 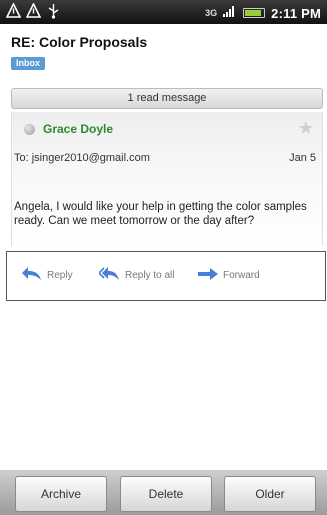 I want to click on status-bar: 3G 2:11 PM, so click(x=163, y=12).